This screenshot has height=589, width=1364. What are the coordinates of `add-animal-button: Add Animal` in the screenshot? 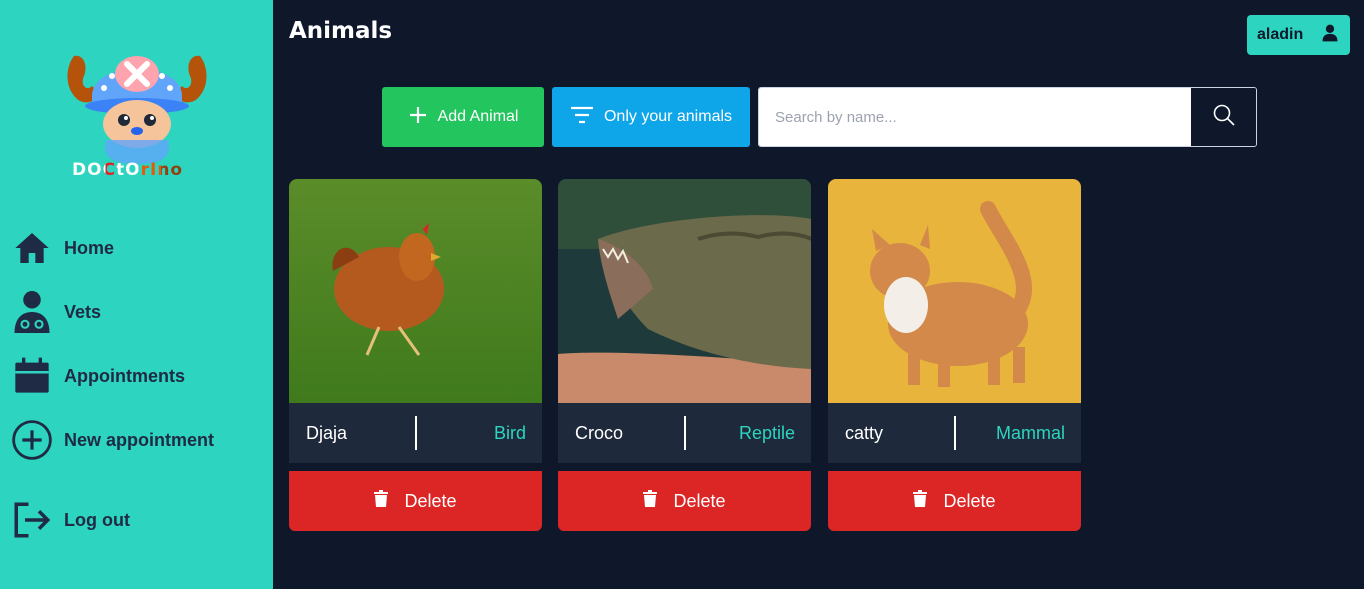 It's located at (463, 117).